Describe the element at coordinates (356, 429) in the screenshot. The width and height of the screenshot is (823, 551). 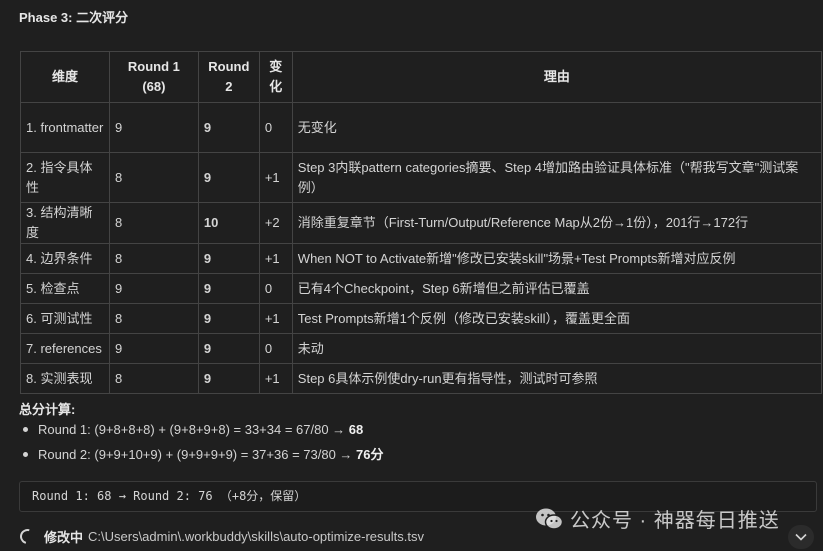
I see `round1-score: 68` at that location.